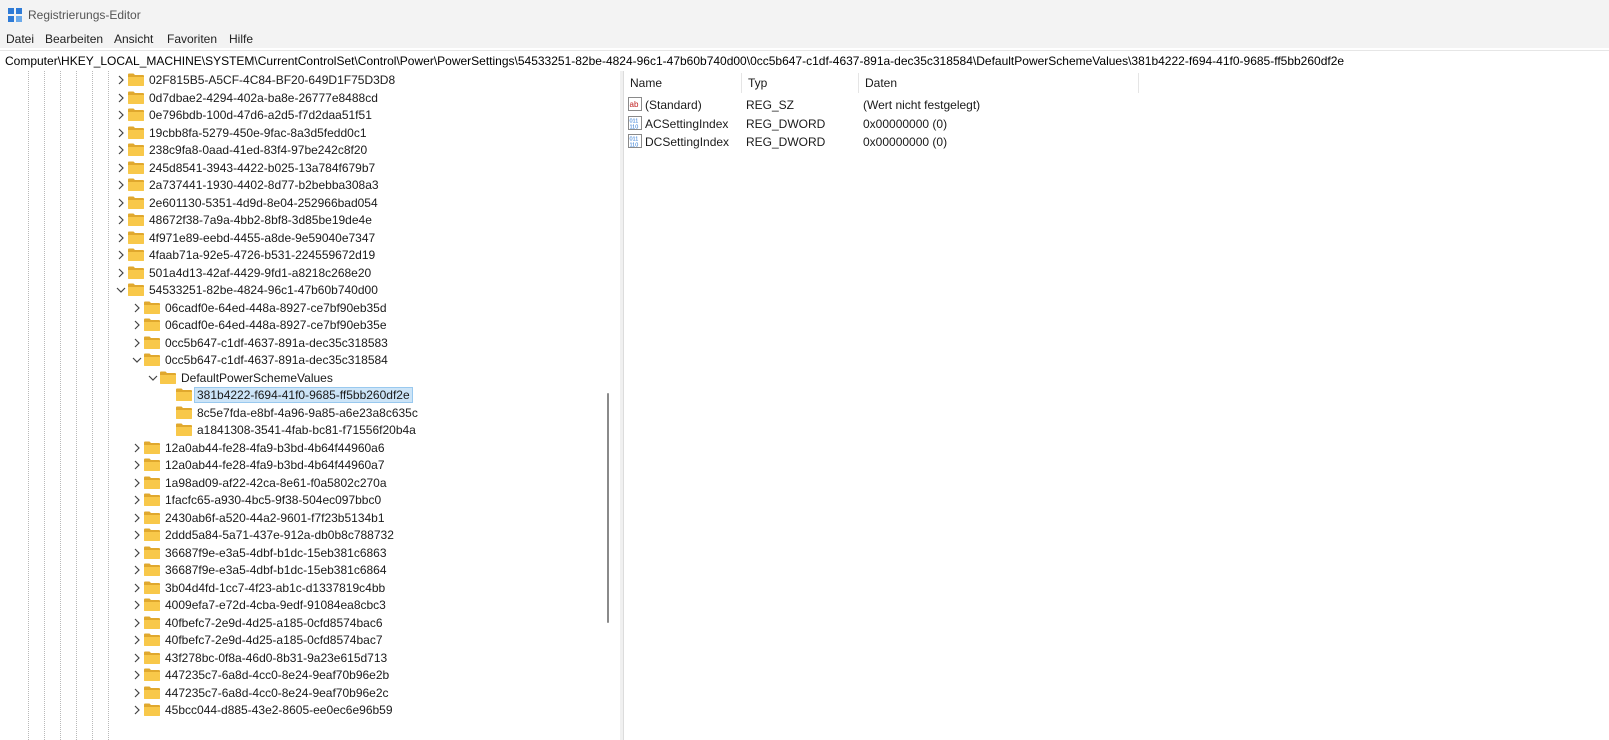  I want to click on value-data: 0x00000000 (0), so click(905, 142).